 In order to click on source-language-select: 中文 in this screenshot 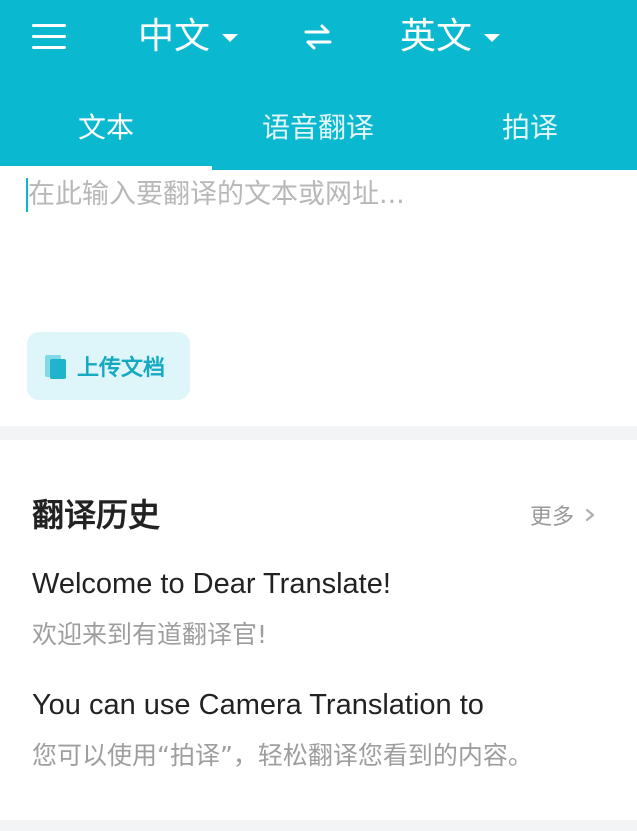, I will do `click(188, 37)`.